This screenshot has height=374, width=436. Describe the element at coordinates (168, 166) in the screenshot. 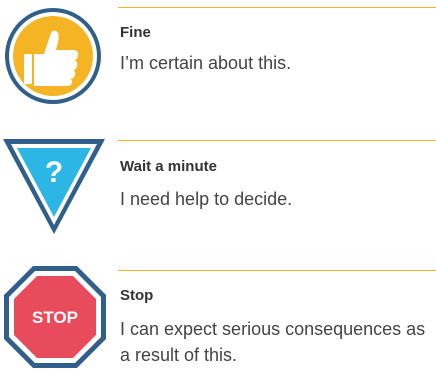

I see `item-title: Wait a minute` at that location.